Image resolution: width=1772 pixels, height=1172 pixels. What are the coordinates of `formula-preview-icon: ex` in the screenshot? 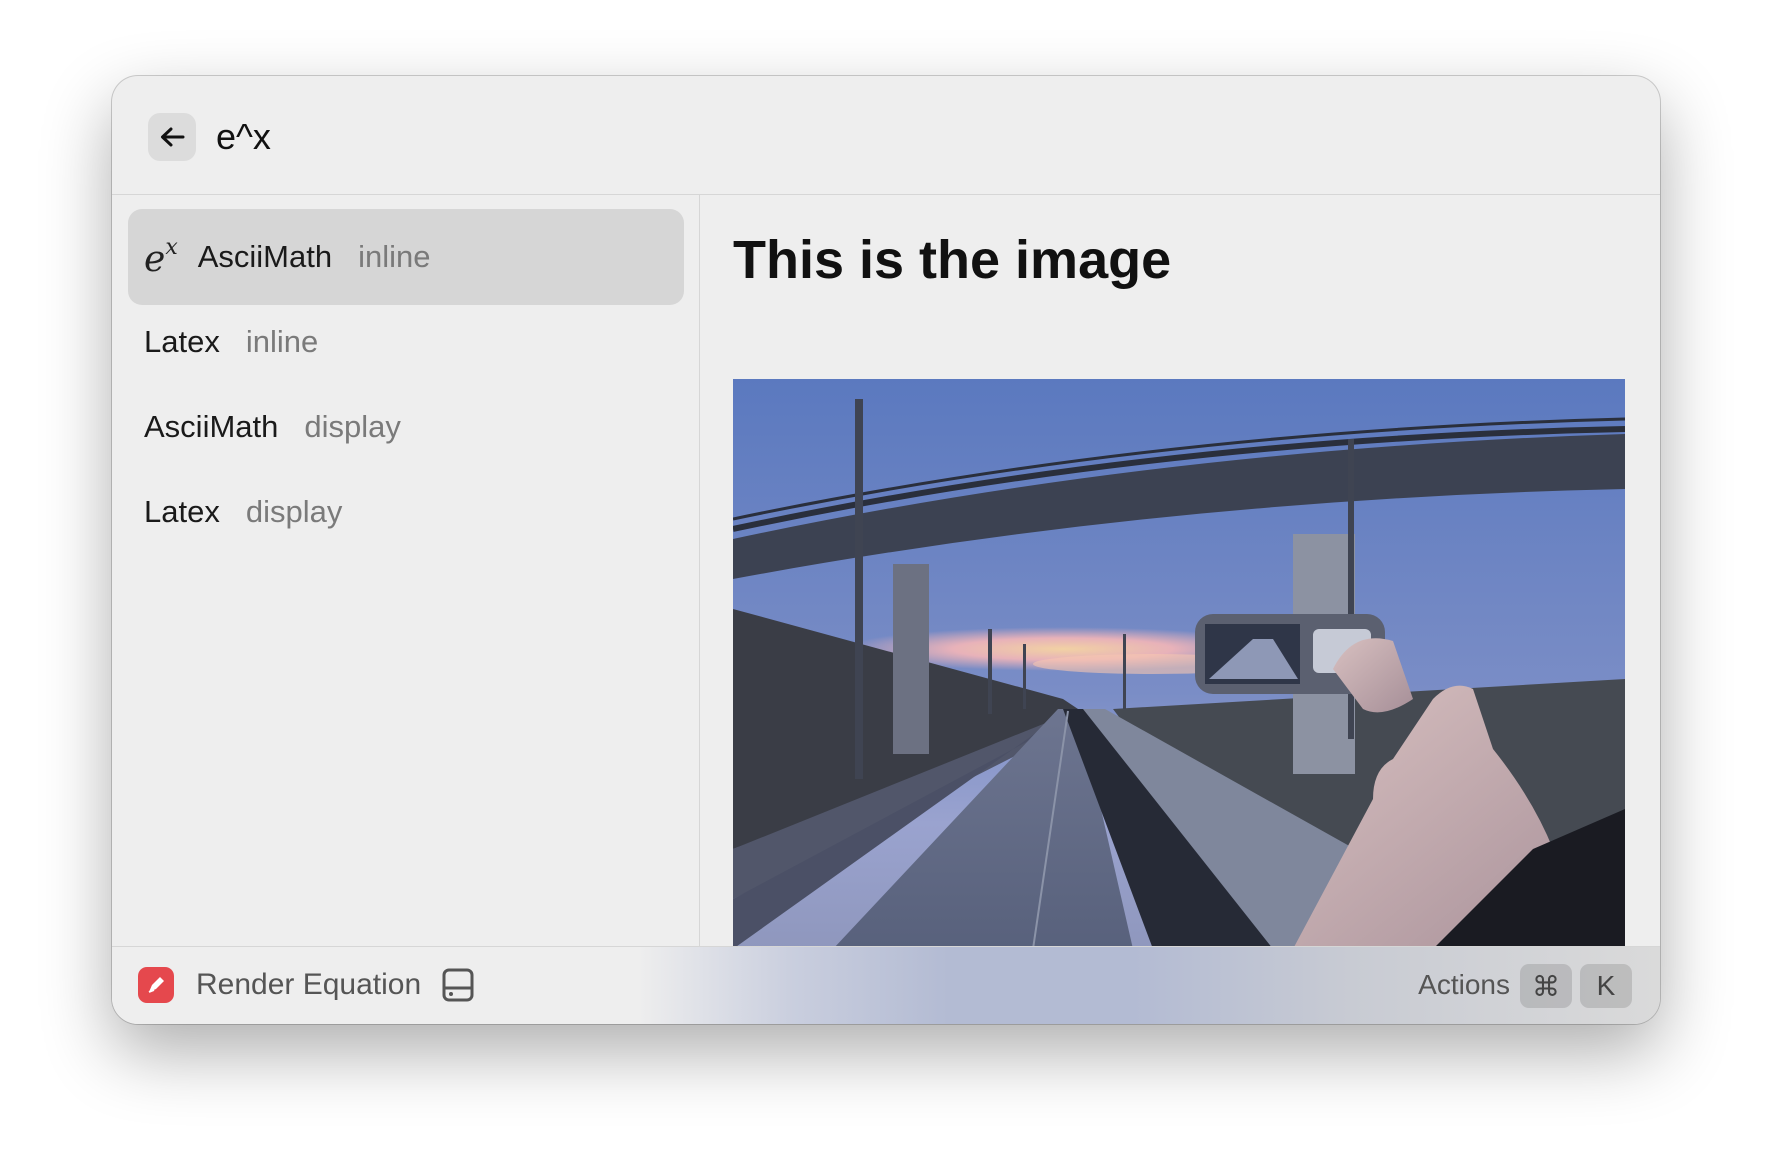 It's located at (161, 257).